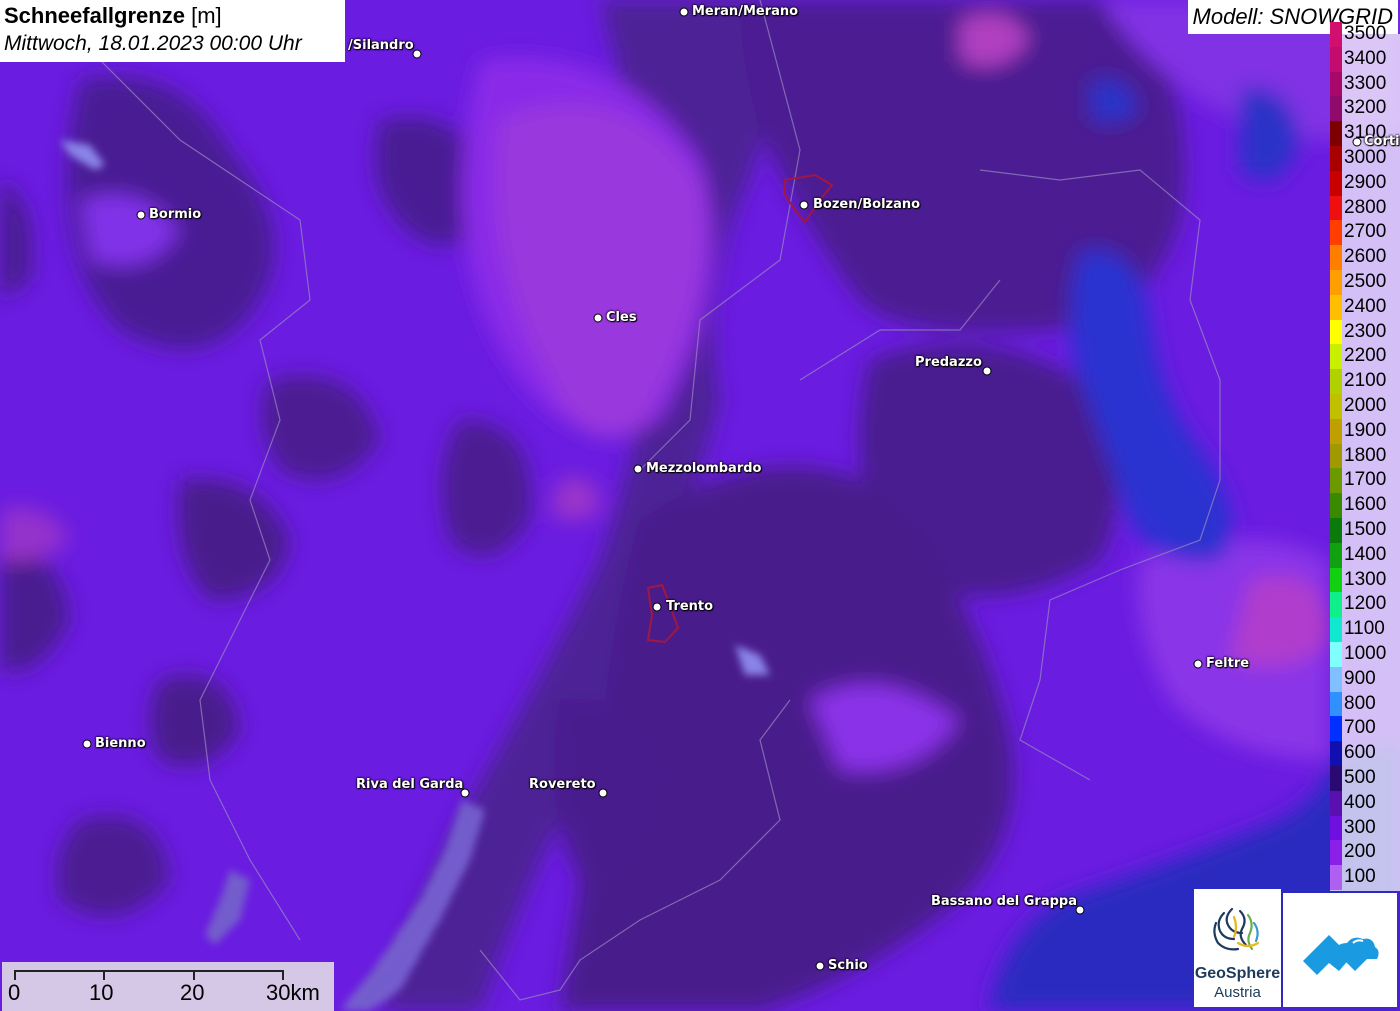 The image size is (1400, 1011). I want to click on legend-label: 200, so click(1360, 852).